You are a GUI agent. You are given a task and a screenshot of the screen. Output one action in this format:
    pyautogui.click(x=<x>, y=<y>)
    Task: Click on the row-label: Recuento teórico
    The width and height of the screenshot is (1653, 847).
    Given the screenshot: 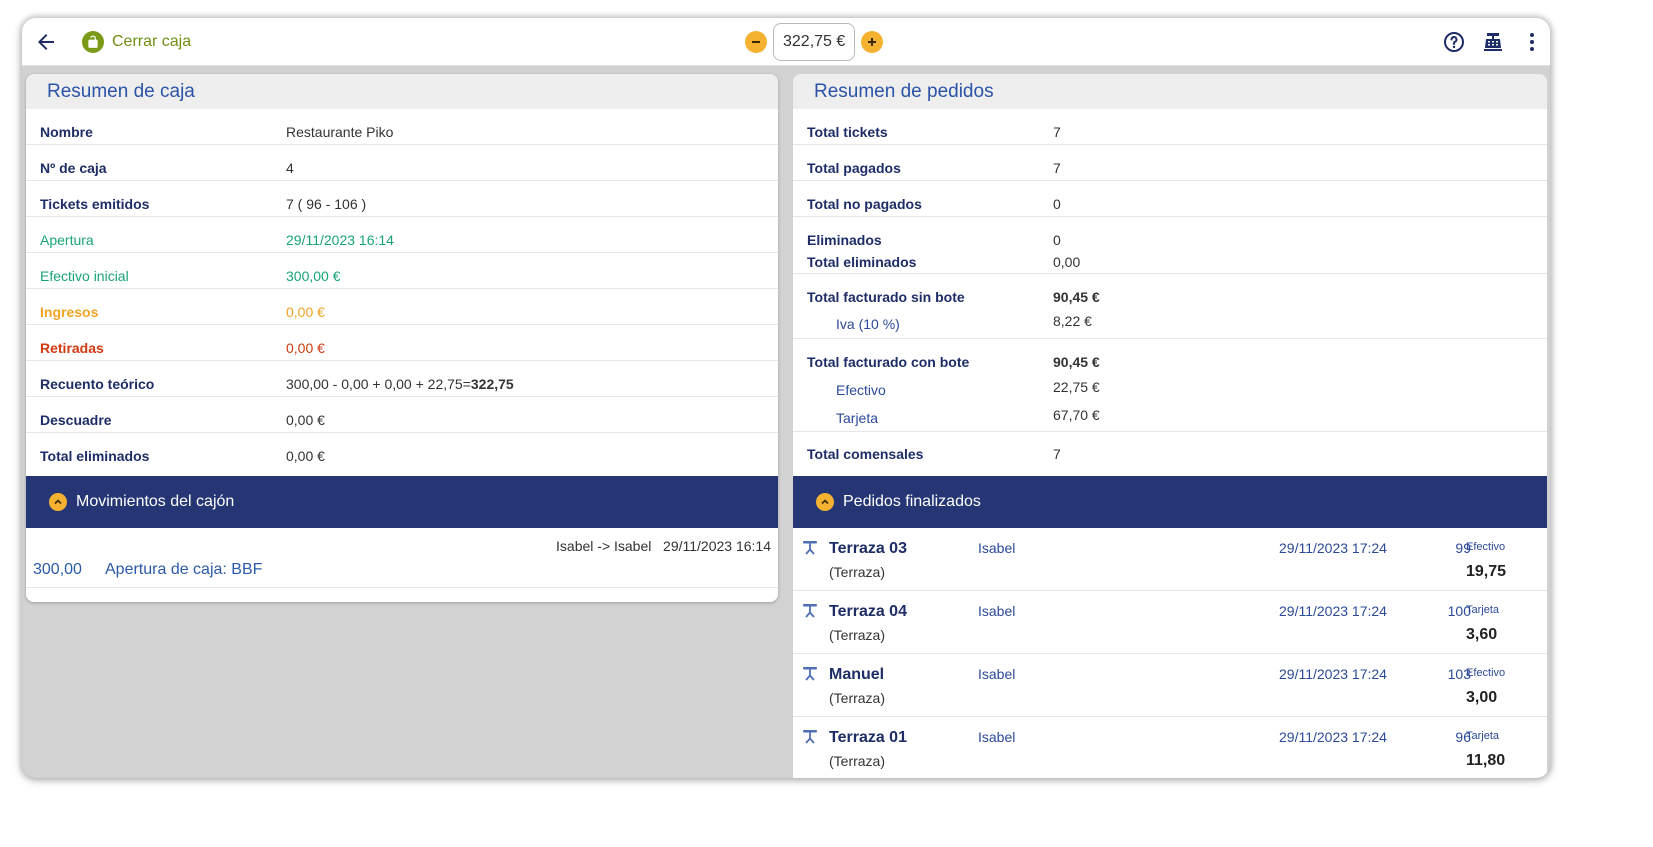 What is the action you would take?
    pyautogui.click(x=97, y=384)
    